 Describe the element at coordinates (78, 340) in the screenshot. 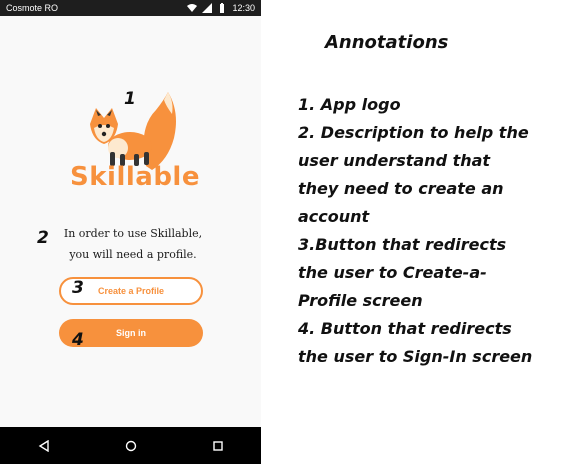

I see `annotation-marker-4: 4` at that location.